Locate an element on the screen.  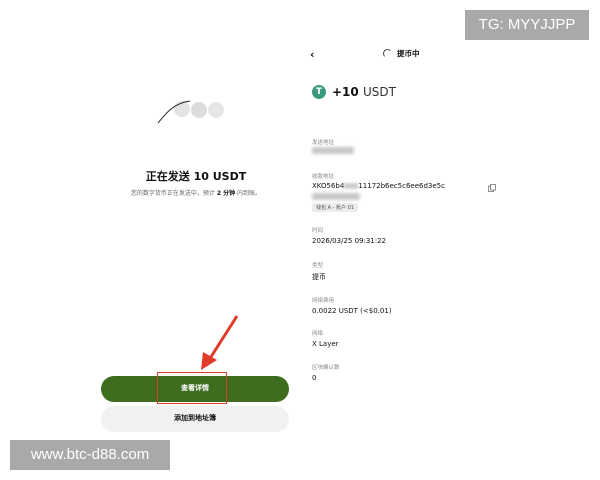
subtitle-duration: 2 分钟 is located at coordinates (226, 193).